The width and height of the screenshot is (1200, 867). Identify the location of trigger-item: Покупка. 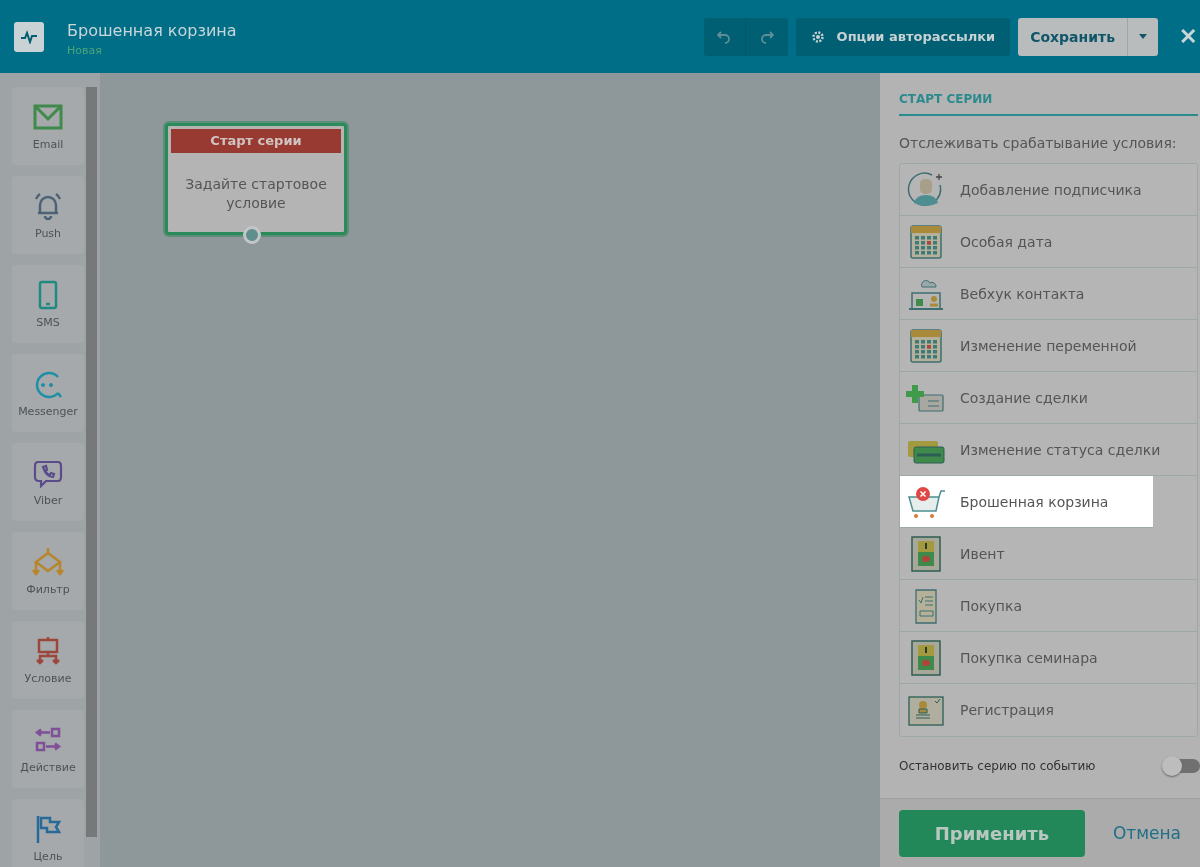
(1048, 606).